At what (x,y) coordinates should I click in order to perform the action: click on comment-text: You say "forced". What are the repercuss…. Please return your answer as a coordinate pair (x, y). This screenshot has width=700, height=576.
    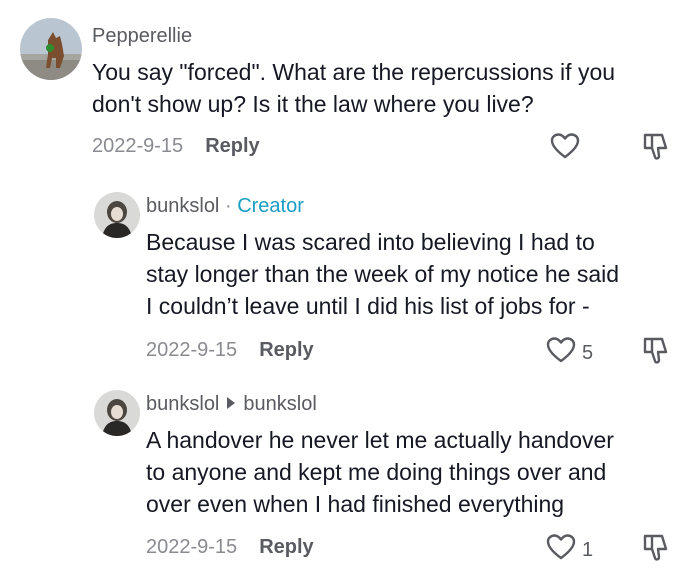
    Looking at the image, I should click on (353, 88).